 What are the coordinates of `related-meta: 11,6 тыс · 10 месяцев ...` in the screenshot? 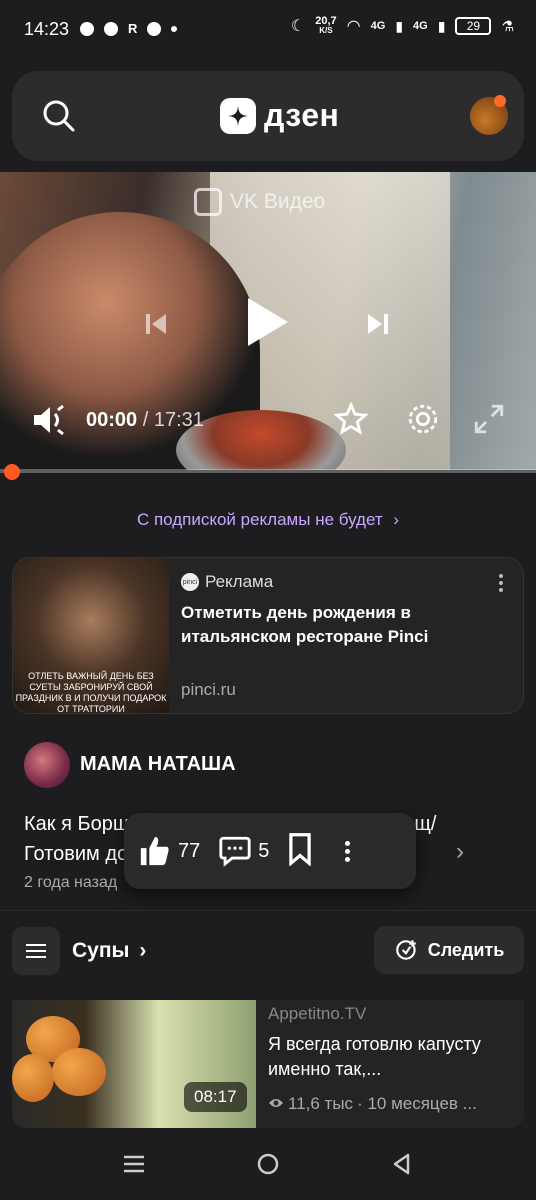 It's located at (372, 1104).